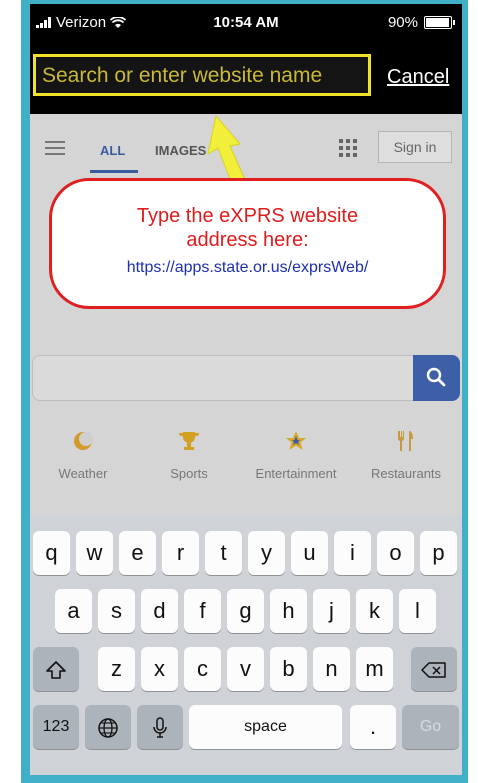 This screenshot has width=478, height=783. What do you see at coordinates (247, 240) in the screenshot?
I see `callout-line-2: address here:` at bounding box center [247, 240].